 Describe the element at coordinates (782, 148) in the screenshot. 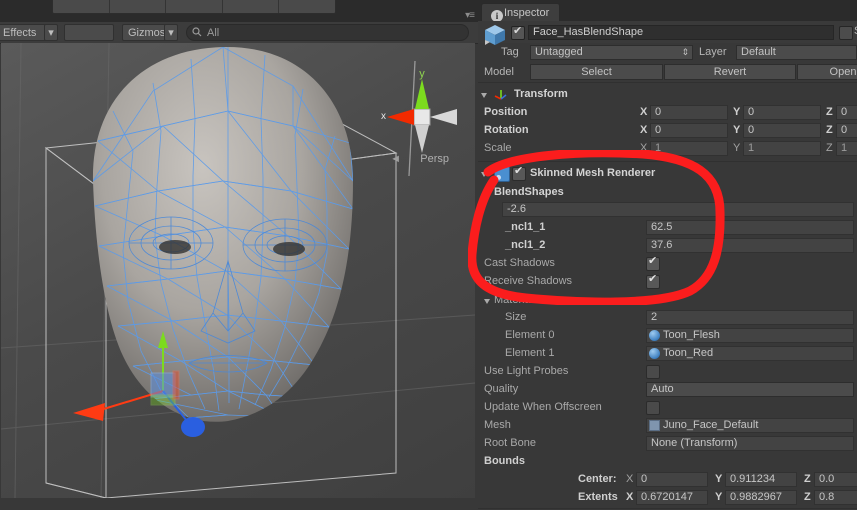

I see `scale-y-input: 1` at that location.